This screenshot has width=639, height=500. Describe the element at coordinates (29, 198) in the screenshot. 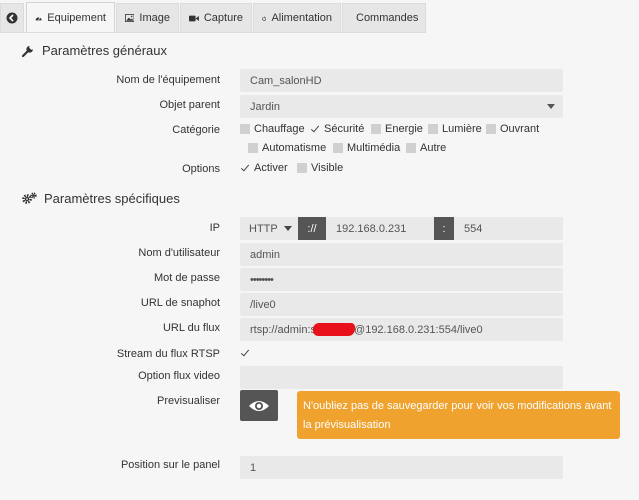

I see `cogs-icon` at that location.